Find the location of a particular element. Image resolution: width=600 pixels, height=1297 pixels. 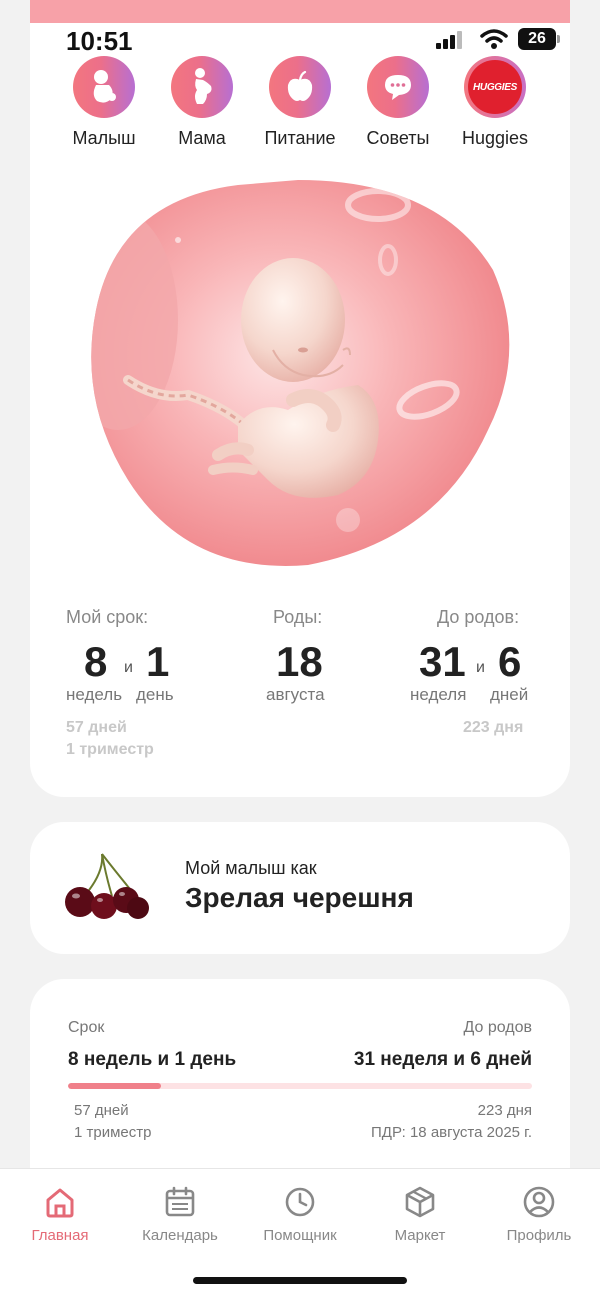

status-time: 10:51 is located at coordinates (99, 41).